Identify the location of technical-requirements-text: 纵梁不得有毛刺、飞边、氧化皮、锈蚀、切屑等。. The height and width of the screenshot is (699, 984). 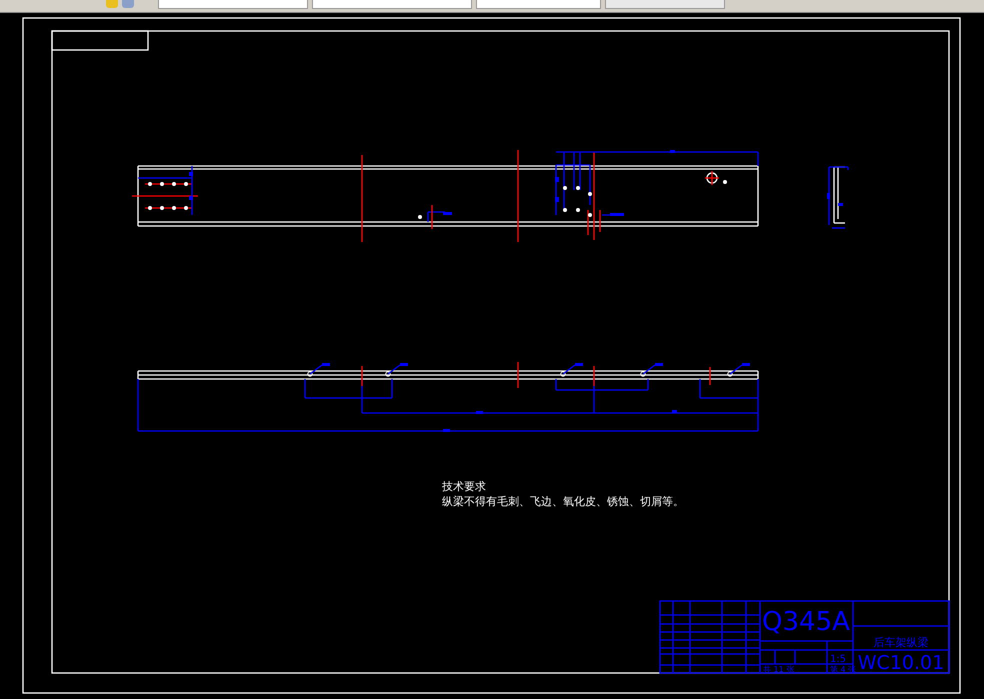
(563, 501).